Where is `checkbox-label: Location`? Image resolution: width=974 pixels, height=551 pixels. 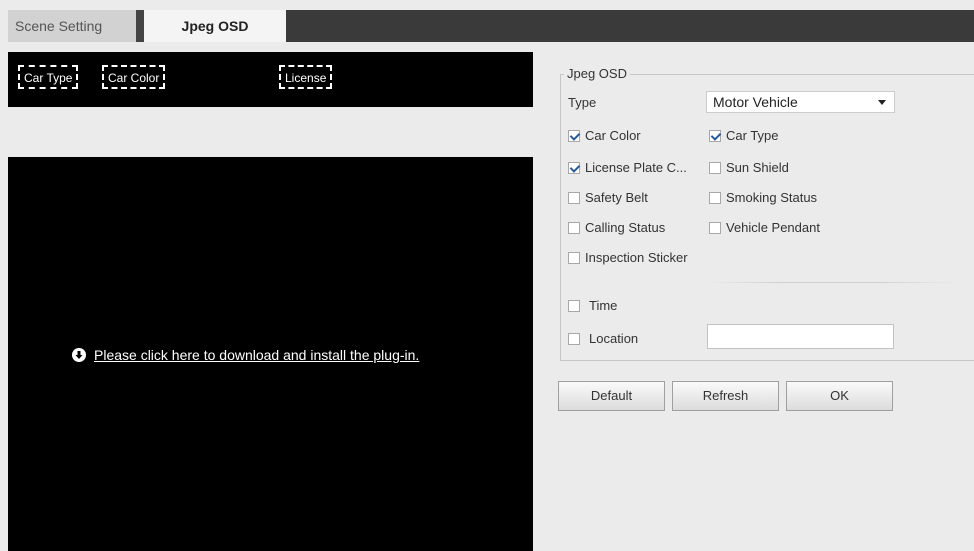 checkbox-label: Location is located at coordinates (614, 338).